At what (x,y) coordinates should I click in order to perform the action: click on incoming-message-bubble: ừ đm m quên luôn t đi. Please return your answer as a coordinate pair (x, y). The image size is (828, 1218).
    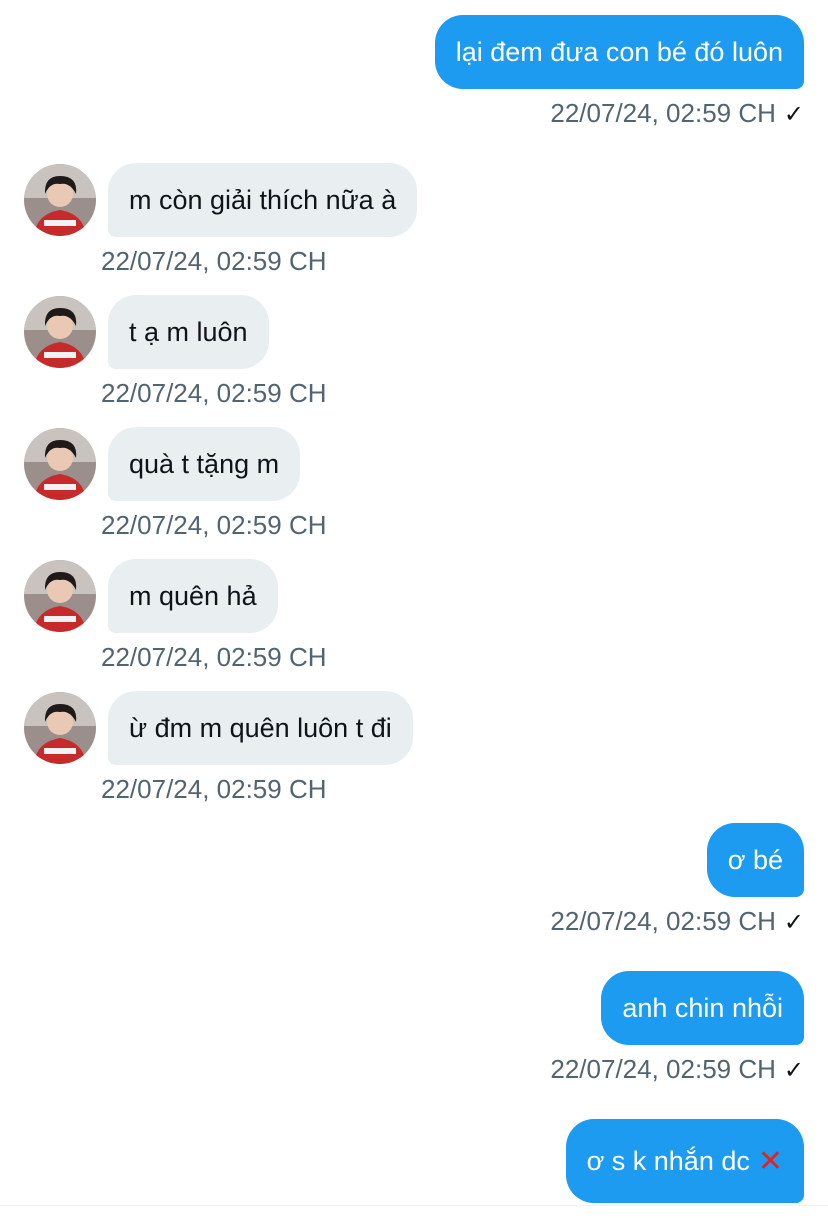
    Looking at the image, I should click on (260, 728).